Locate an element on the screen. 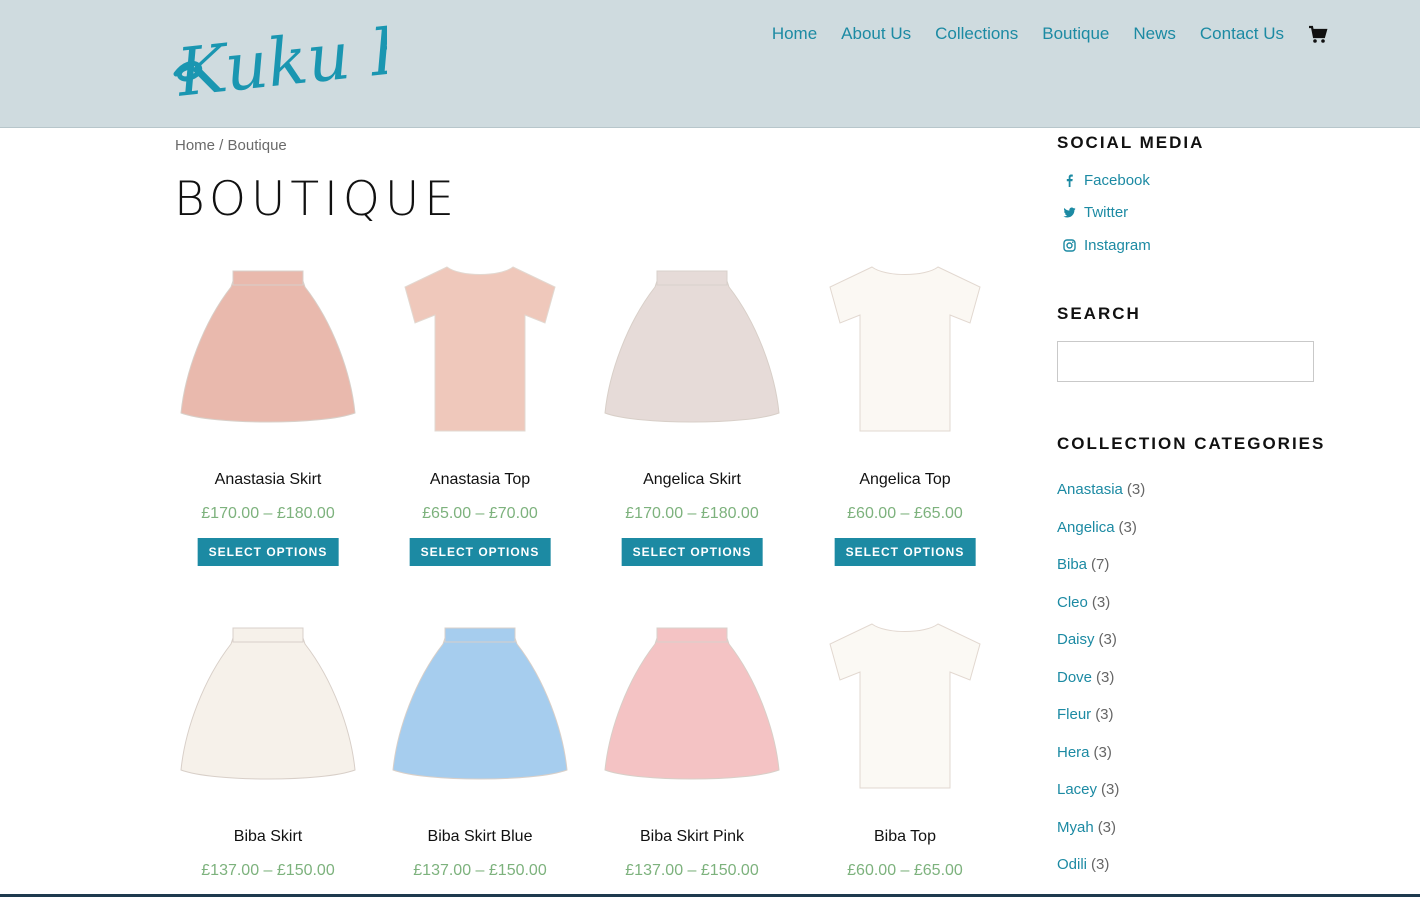 Image resolution: width=1420 pixels, height=897 pixels. product-card: Biba Skirt £137.00 – £150.00 is located at coordinates (268, 744).